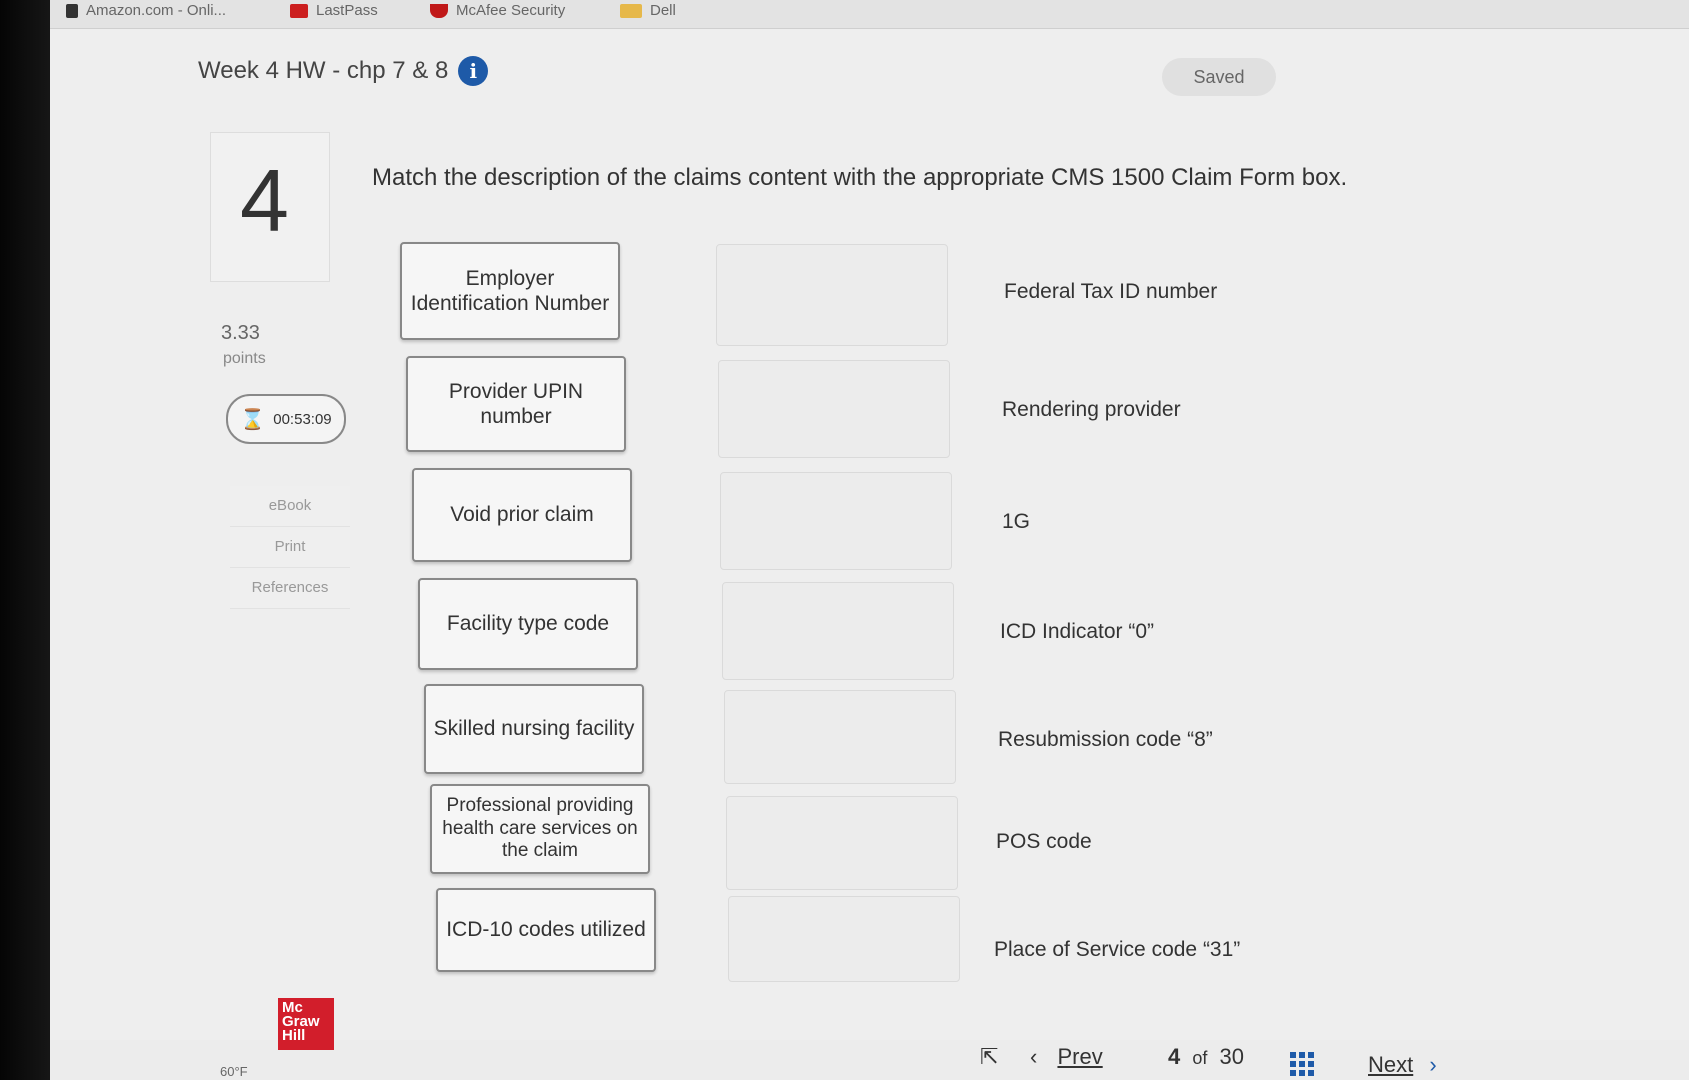 The height and width of the screenshot is (1080, 1689). I want to click on bookmark-lastpass: LastPass, so click(334, 10).